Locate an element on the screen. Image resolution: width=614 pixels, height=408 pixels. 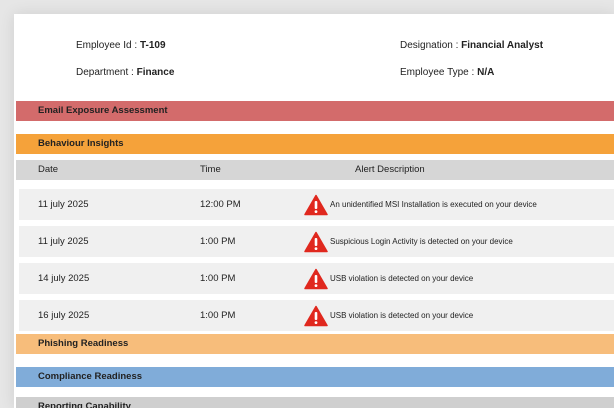
section-compliance-readiness: Compliance Readiness is located at coordinates (315, 377).